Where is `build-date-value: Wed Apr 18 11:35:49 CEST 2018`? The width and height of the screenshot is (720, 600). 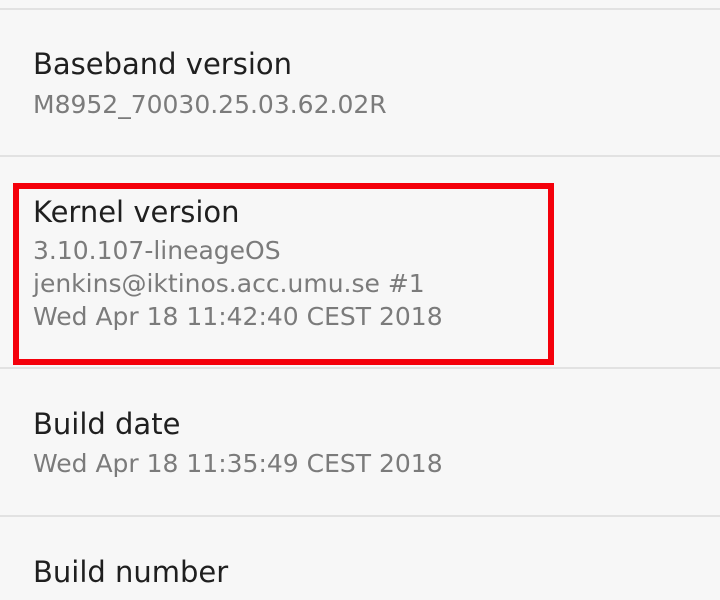
build-date-value: Wed Apr 18 11:35:49 CEST 2018 is located at coordinates (238, 463).